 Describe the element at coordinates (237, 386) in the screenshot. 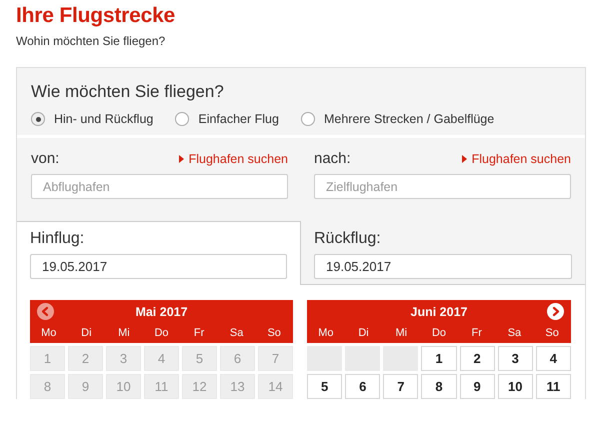

I see `day-cell: 13` at that location.